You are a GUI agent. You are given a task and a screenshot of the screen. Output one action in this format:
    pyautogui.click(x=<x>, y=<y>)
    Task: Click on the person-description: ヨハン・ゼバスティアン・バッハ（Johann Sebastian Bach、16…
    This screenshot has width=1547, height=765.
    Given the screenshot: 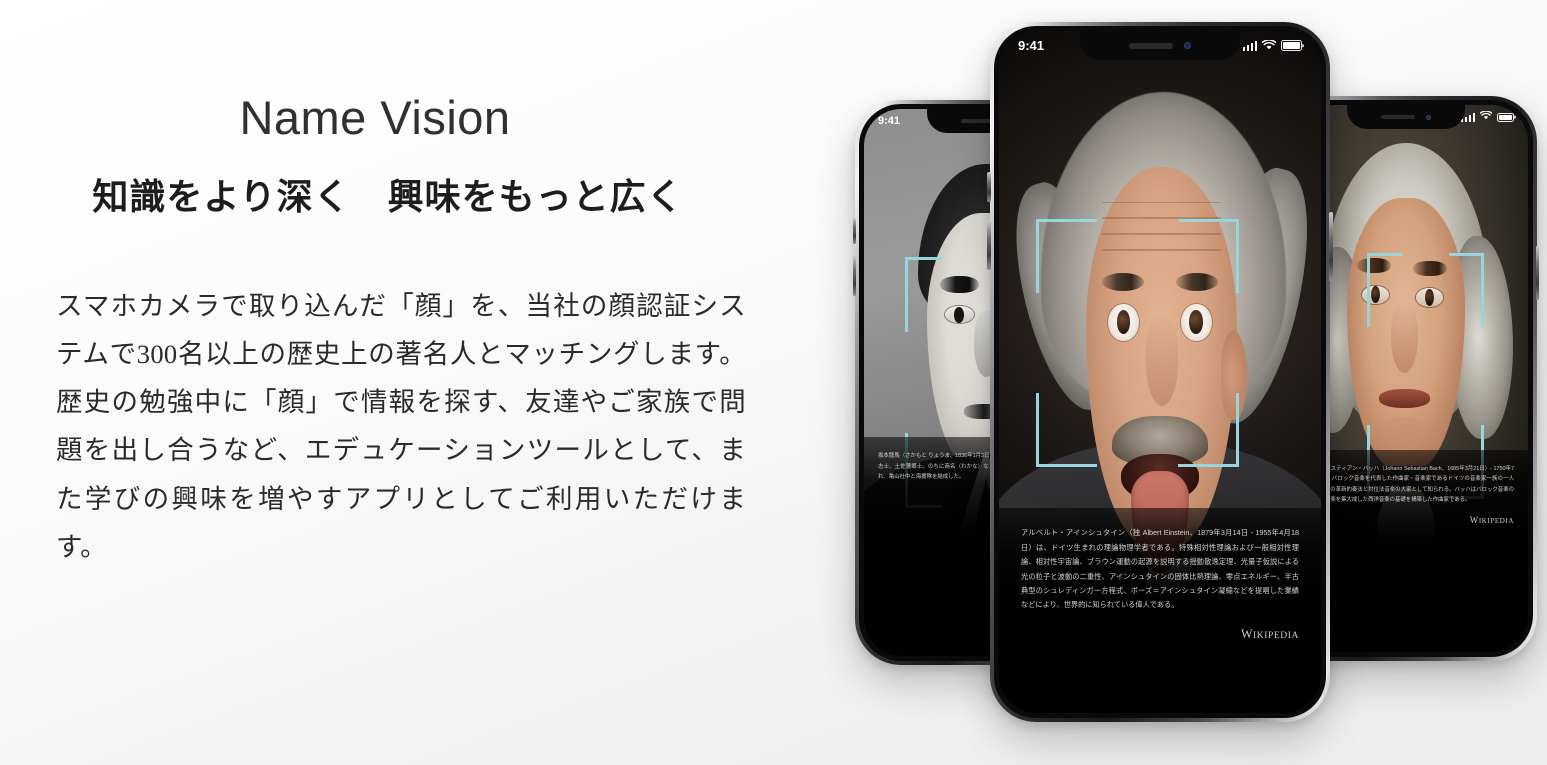 What is the action you would take?
    pyautogui.click(x=1406, y=484)
    